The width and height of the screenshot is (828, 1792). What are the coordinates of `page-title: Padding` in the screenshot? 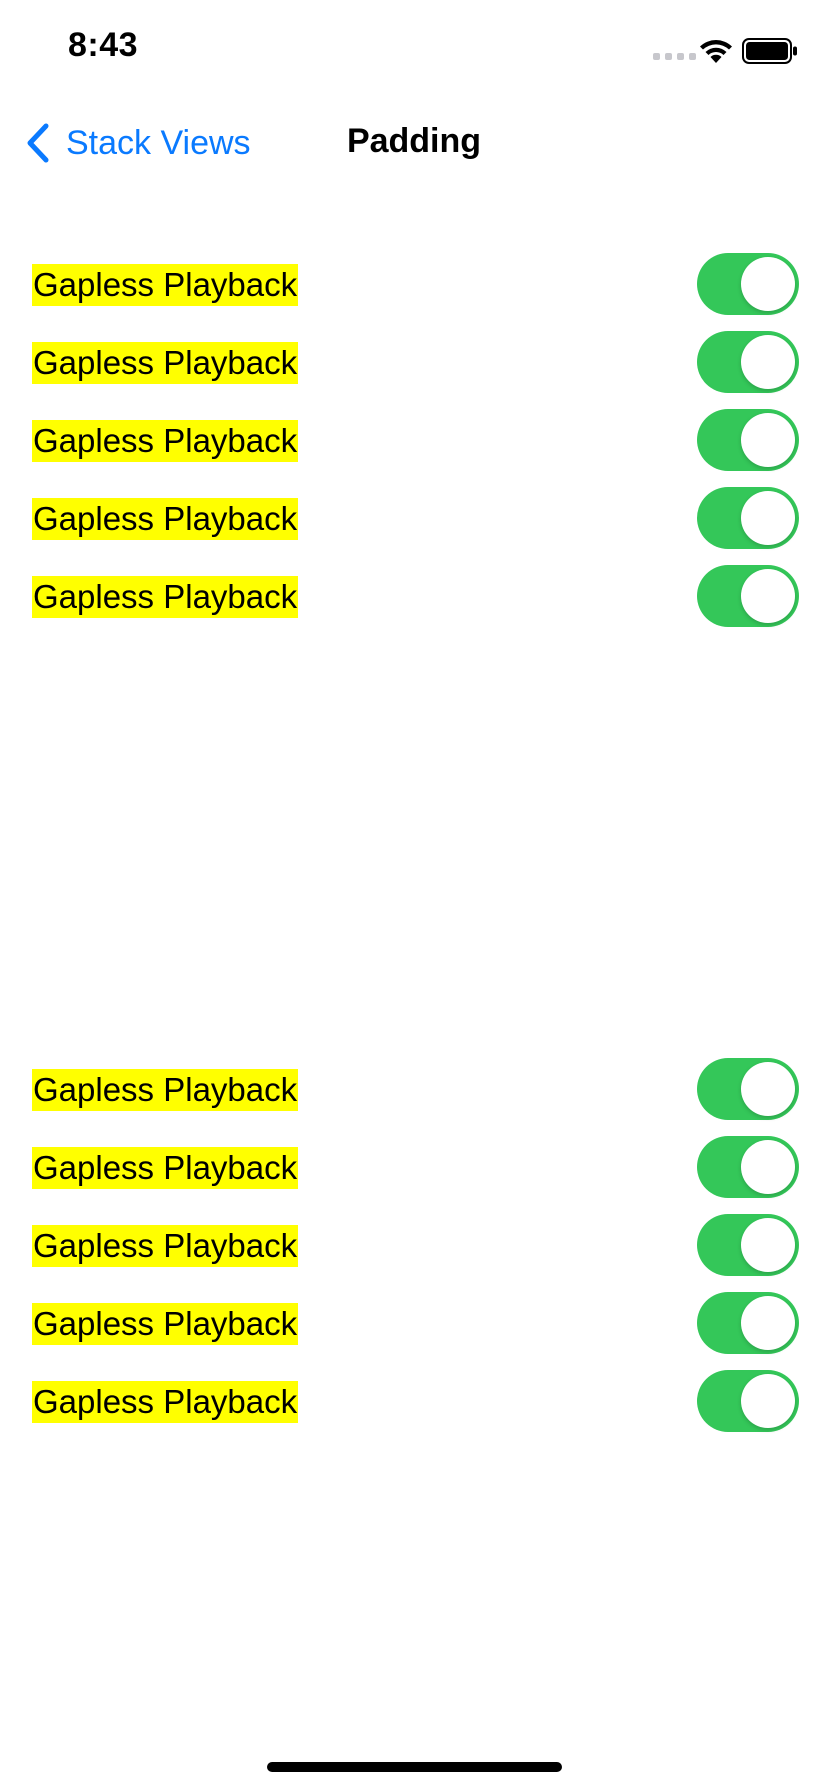 It's located at (414, 141).